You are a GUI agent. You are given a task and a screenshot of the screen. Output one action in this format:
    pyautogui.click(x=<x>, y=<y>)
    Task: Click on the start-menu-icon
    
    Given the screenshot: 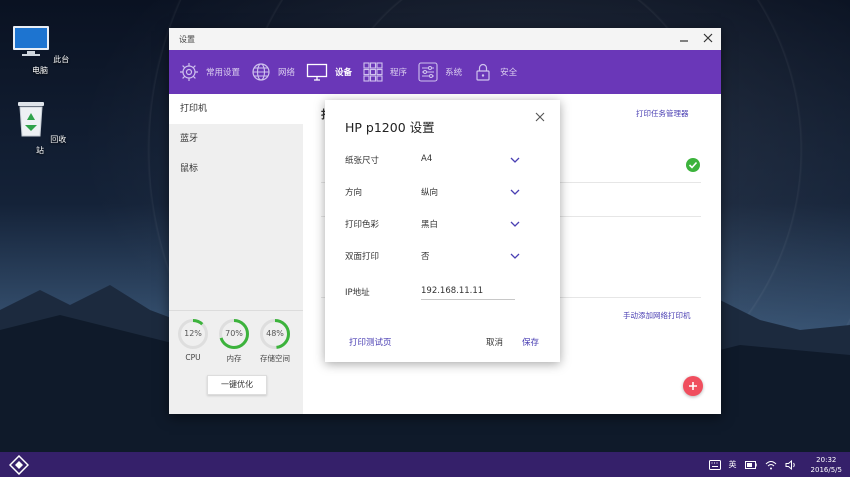 What is the action you would take?
    pyautogui.click(x=19, y=465)
    